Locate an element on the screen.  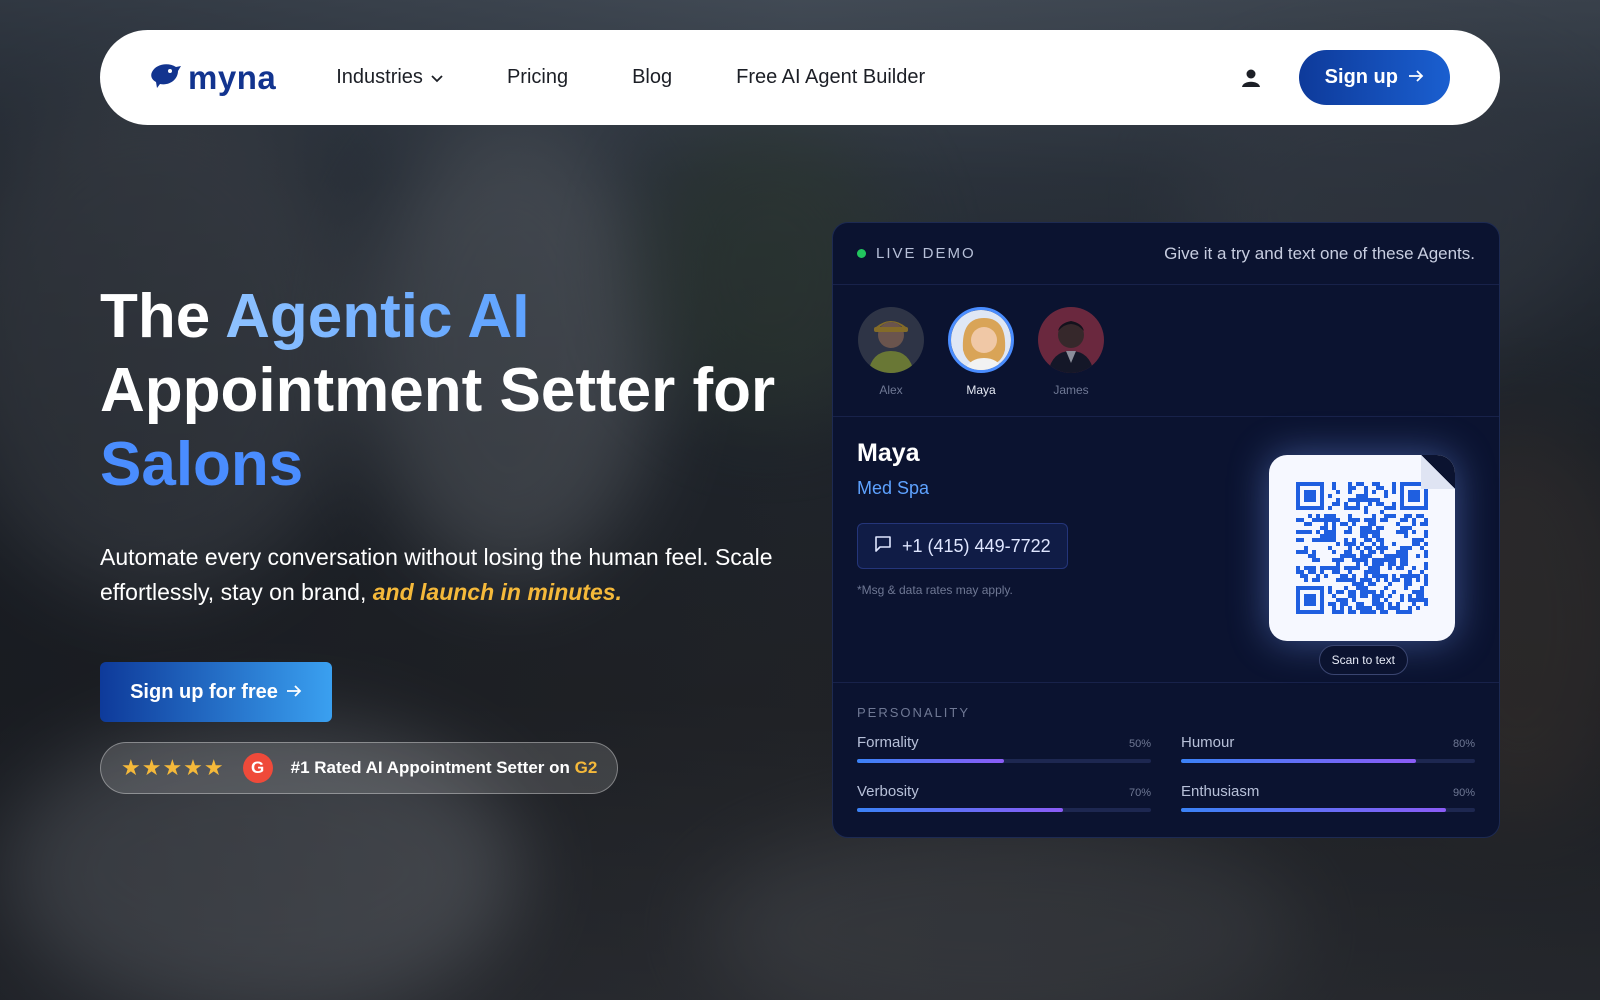
trait-name: Verbosity is located at coordinates (888, 791).